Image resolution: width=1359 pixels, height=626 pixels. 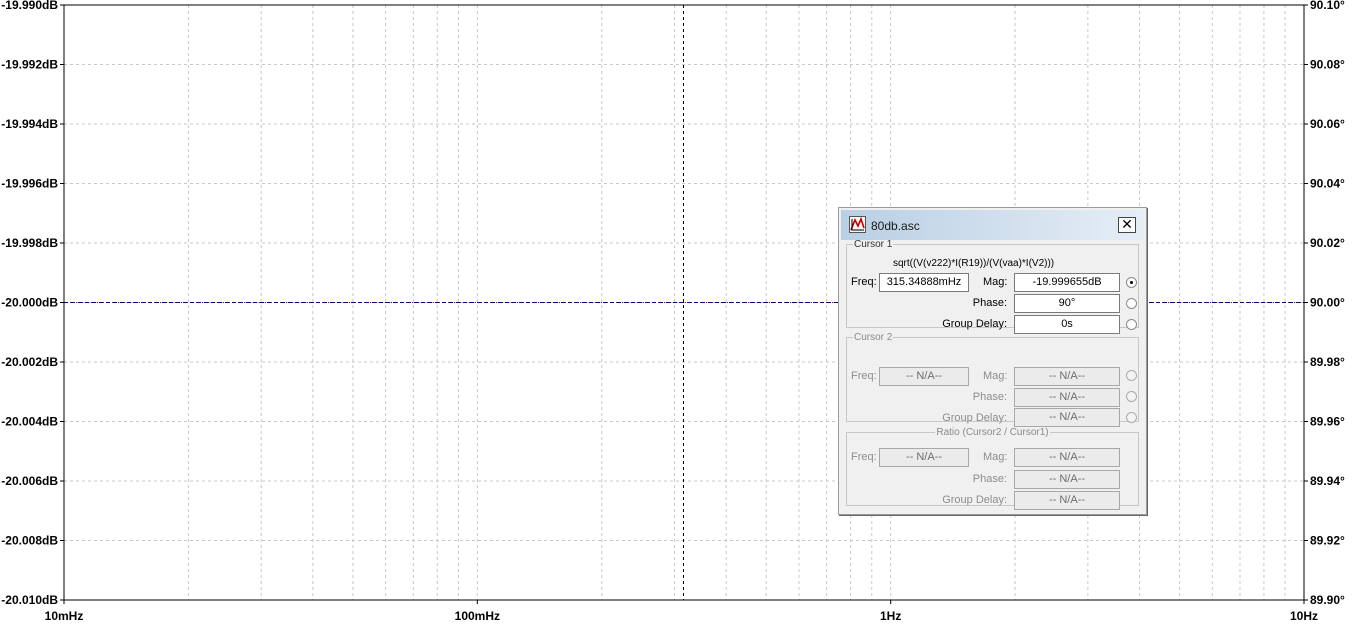 What do you see at coordinates (992, 225) in the screenshot?
I see `dialog-titlebar: 80db.asc ✕` at bounding box center [992, 225].